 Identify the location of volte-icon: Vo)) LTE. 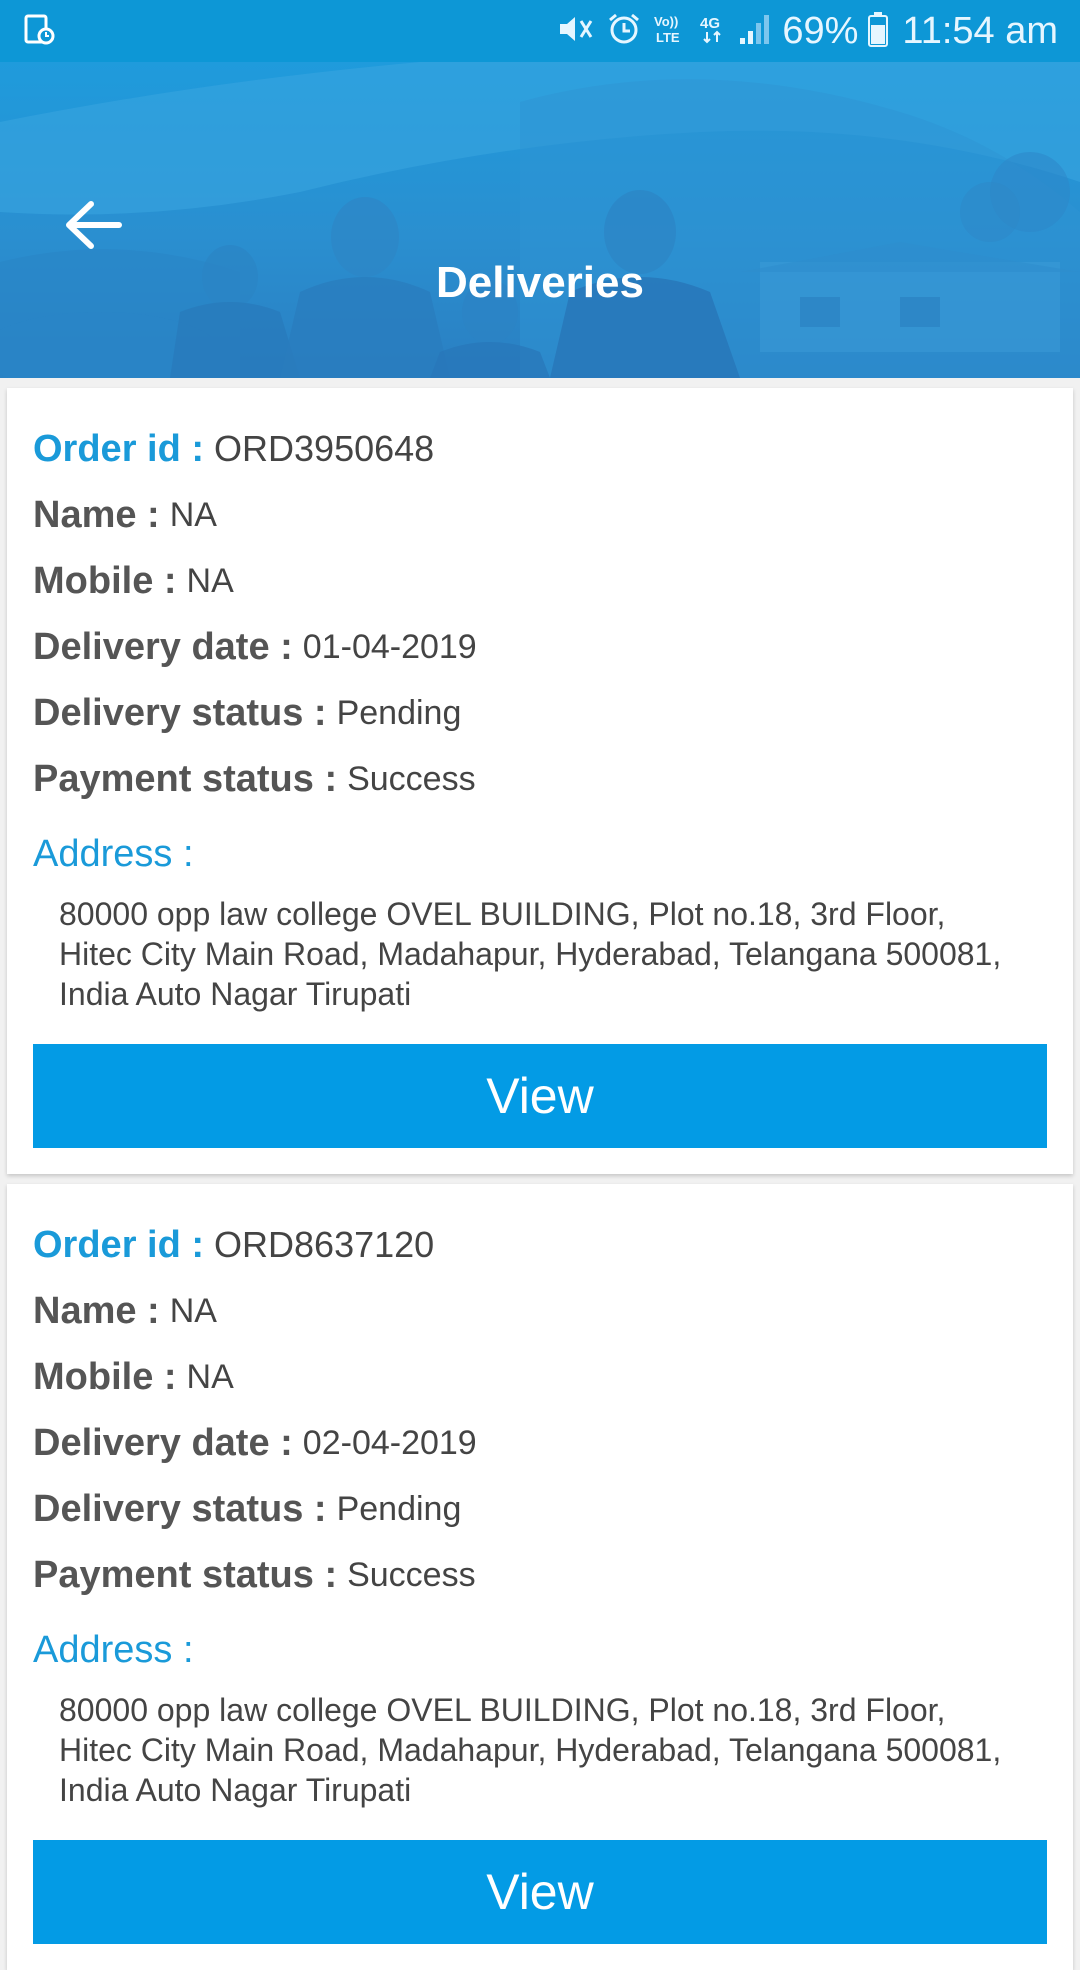
(670, 31).